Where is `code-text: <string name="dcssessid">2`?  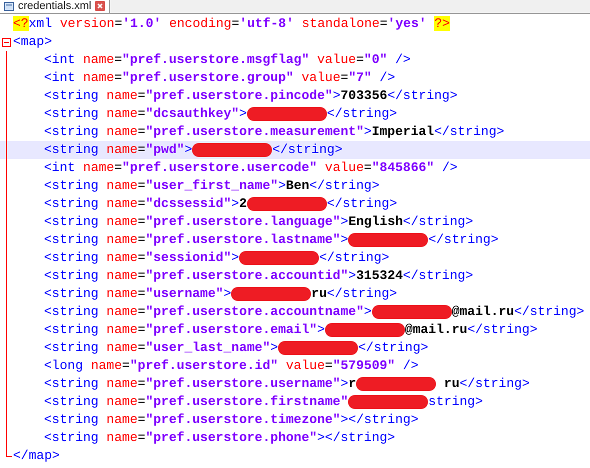 code-text: <string name="dcssessid">2 is located at coordinates (145, 204).